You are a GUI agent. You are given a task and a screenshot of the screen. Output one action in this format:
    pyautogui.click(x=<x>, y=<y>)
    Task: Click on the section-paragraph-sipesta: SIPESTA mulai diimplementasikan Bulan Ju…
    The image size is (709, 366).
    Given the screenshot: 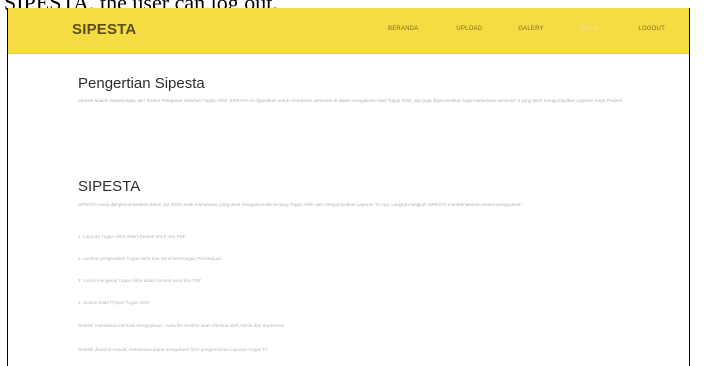 What is the action you would take?
    pyautogui.click(x=300, y=204)
    